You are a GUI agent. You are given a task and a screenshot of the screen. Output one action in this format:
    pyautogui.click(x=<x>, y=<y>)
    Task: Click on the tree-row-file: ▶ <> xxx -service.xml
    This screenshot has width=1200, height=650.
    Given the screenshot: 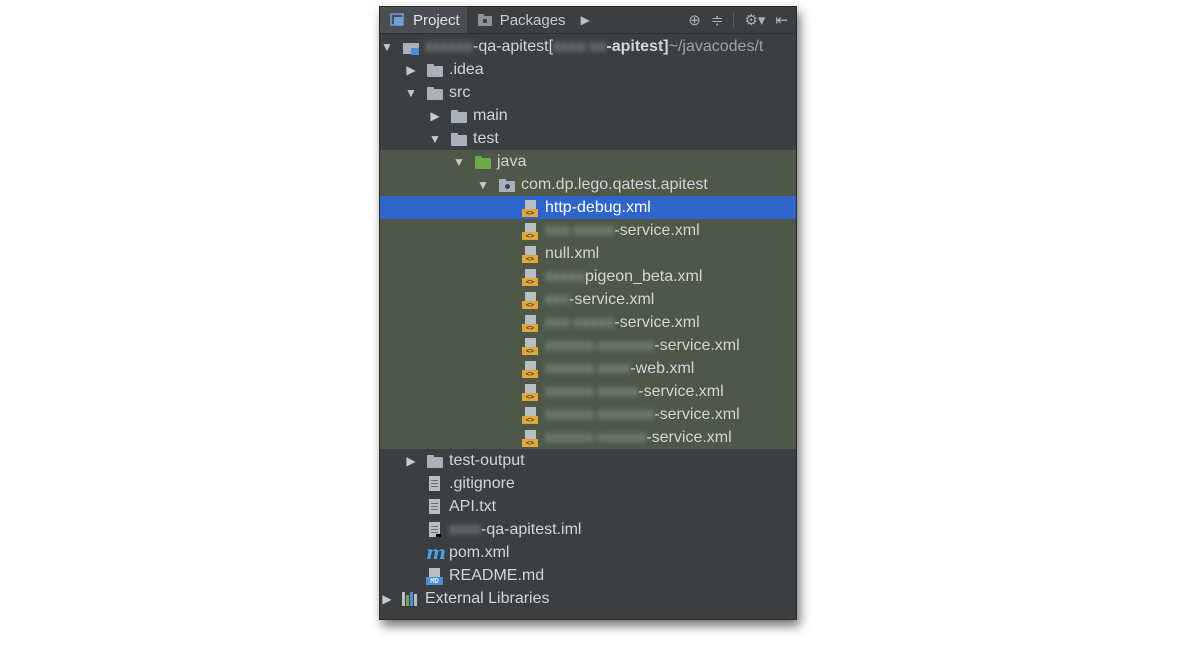 What is the action you would take?
    pyautogui.click(x=588, y=299)
    